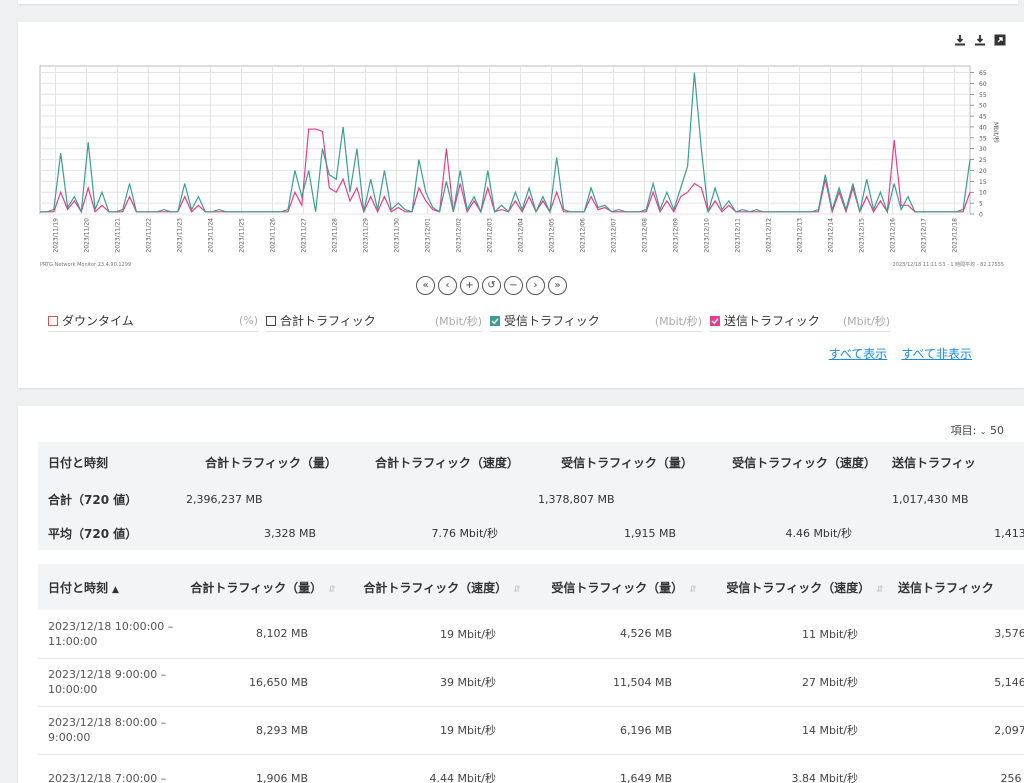  What do you see at coordinates (805, 634) in the screenshot?
I see `table-cell: 11 Mbit/秒` at bounding box center [805, 634].